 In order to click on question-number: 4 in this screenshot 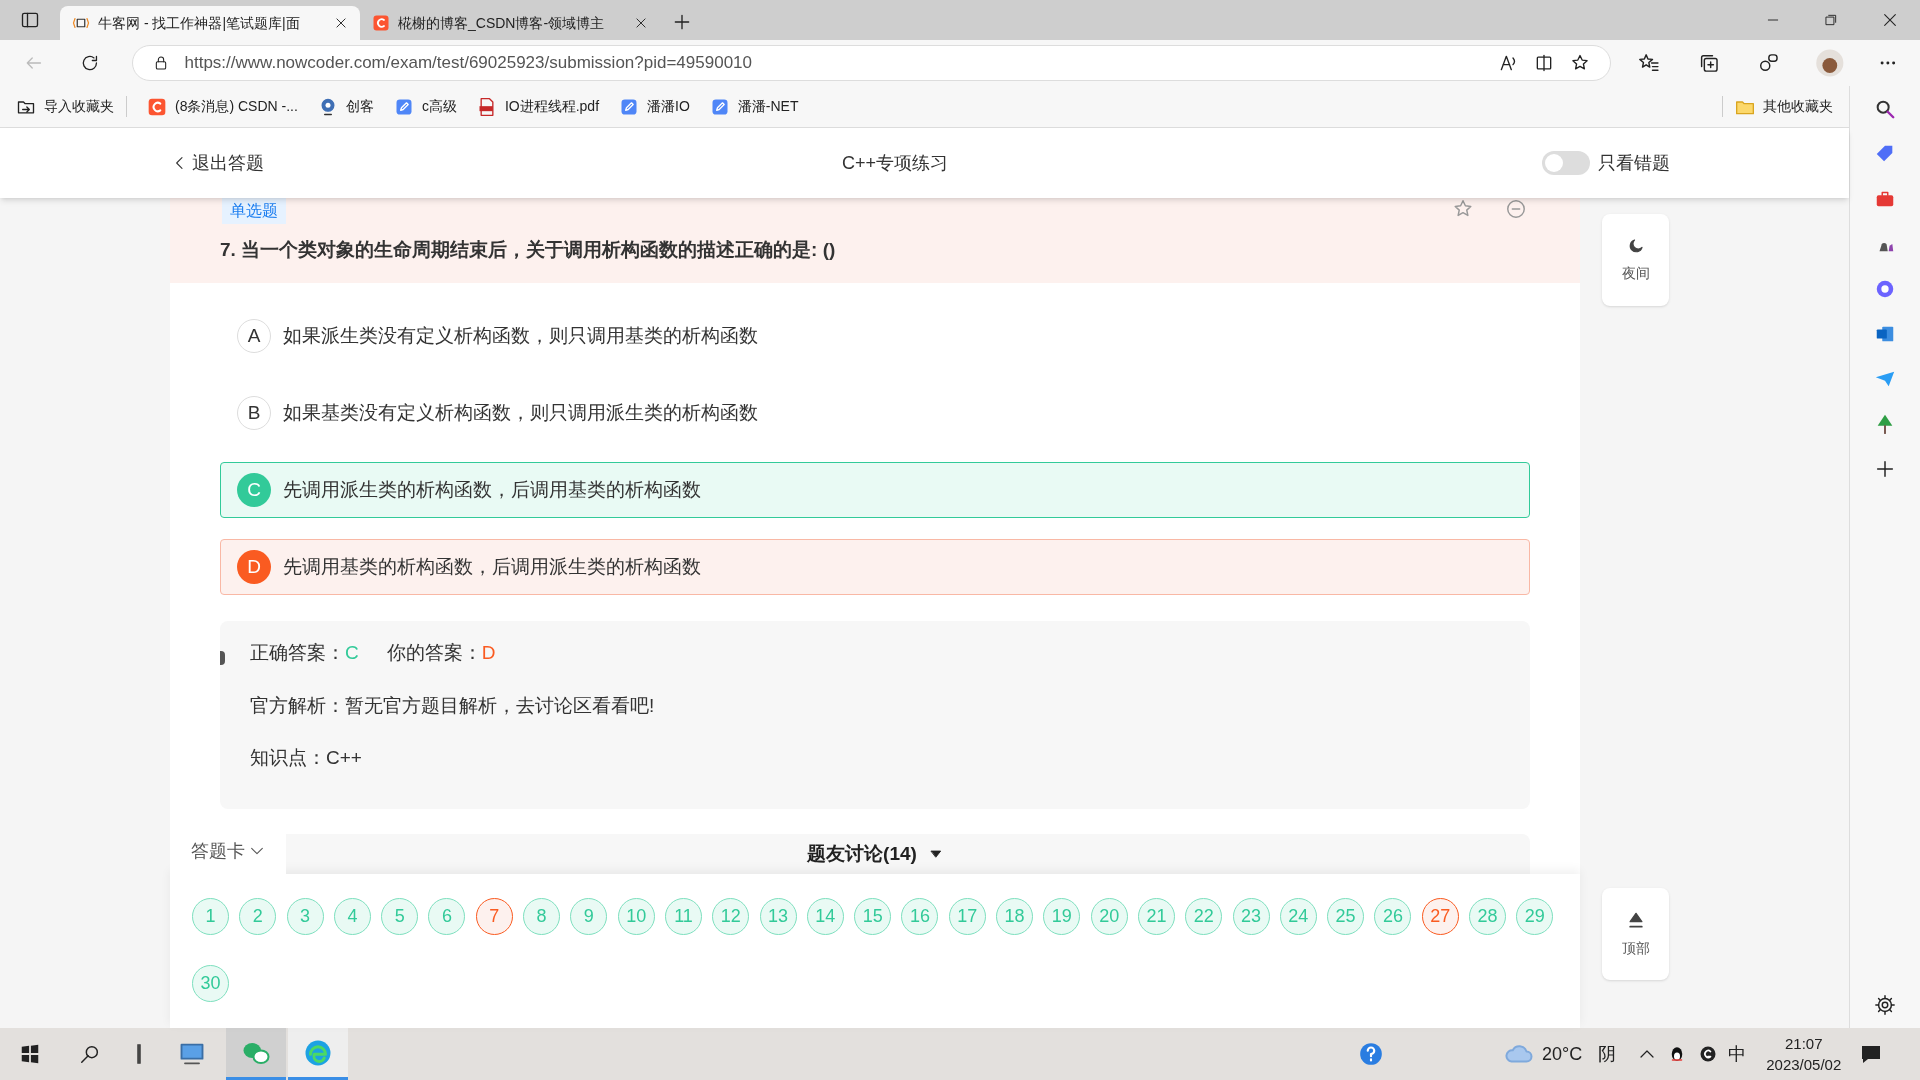, I will do `click(352, 916)`.